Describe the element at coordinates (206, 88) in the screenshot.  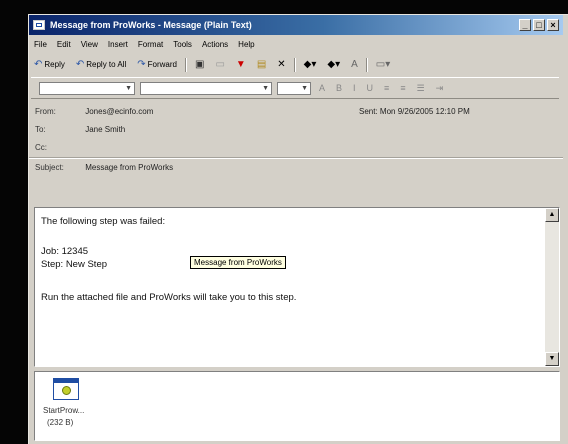
I see `font-combo: ▼` at that location.